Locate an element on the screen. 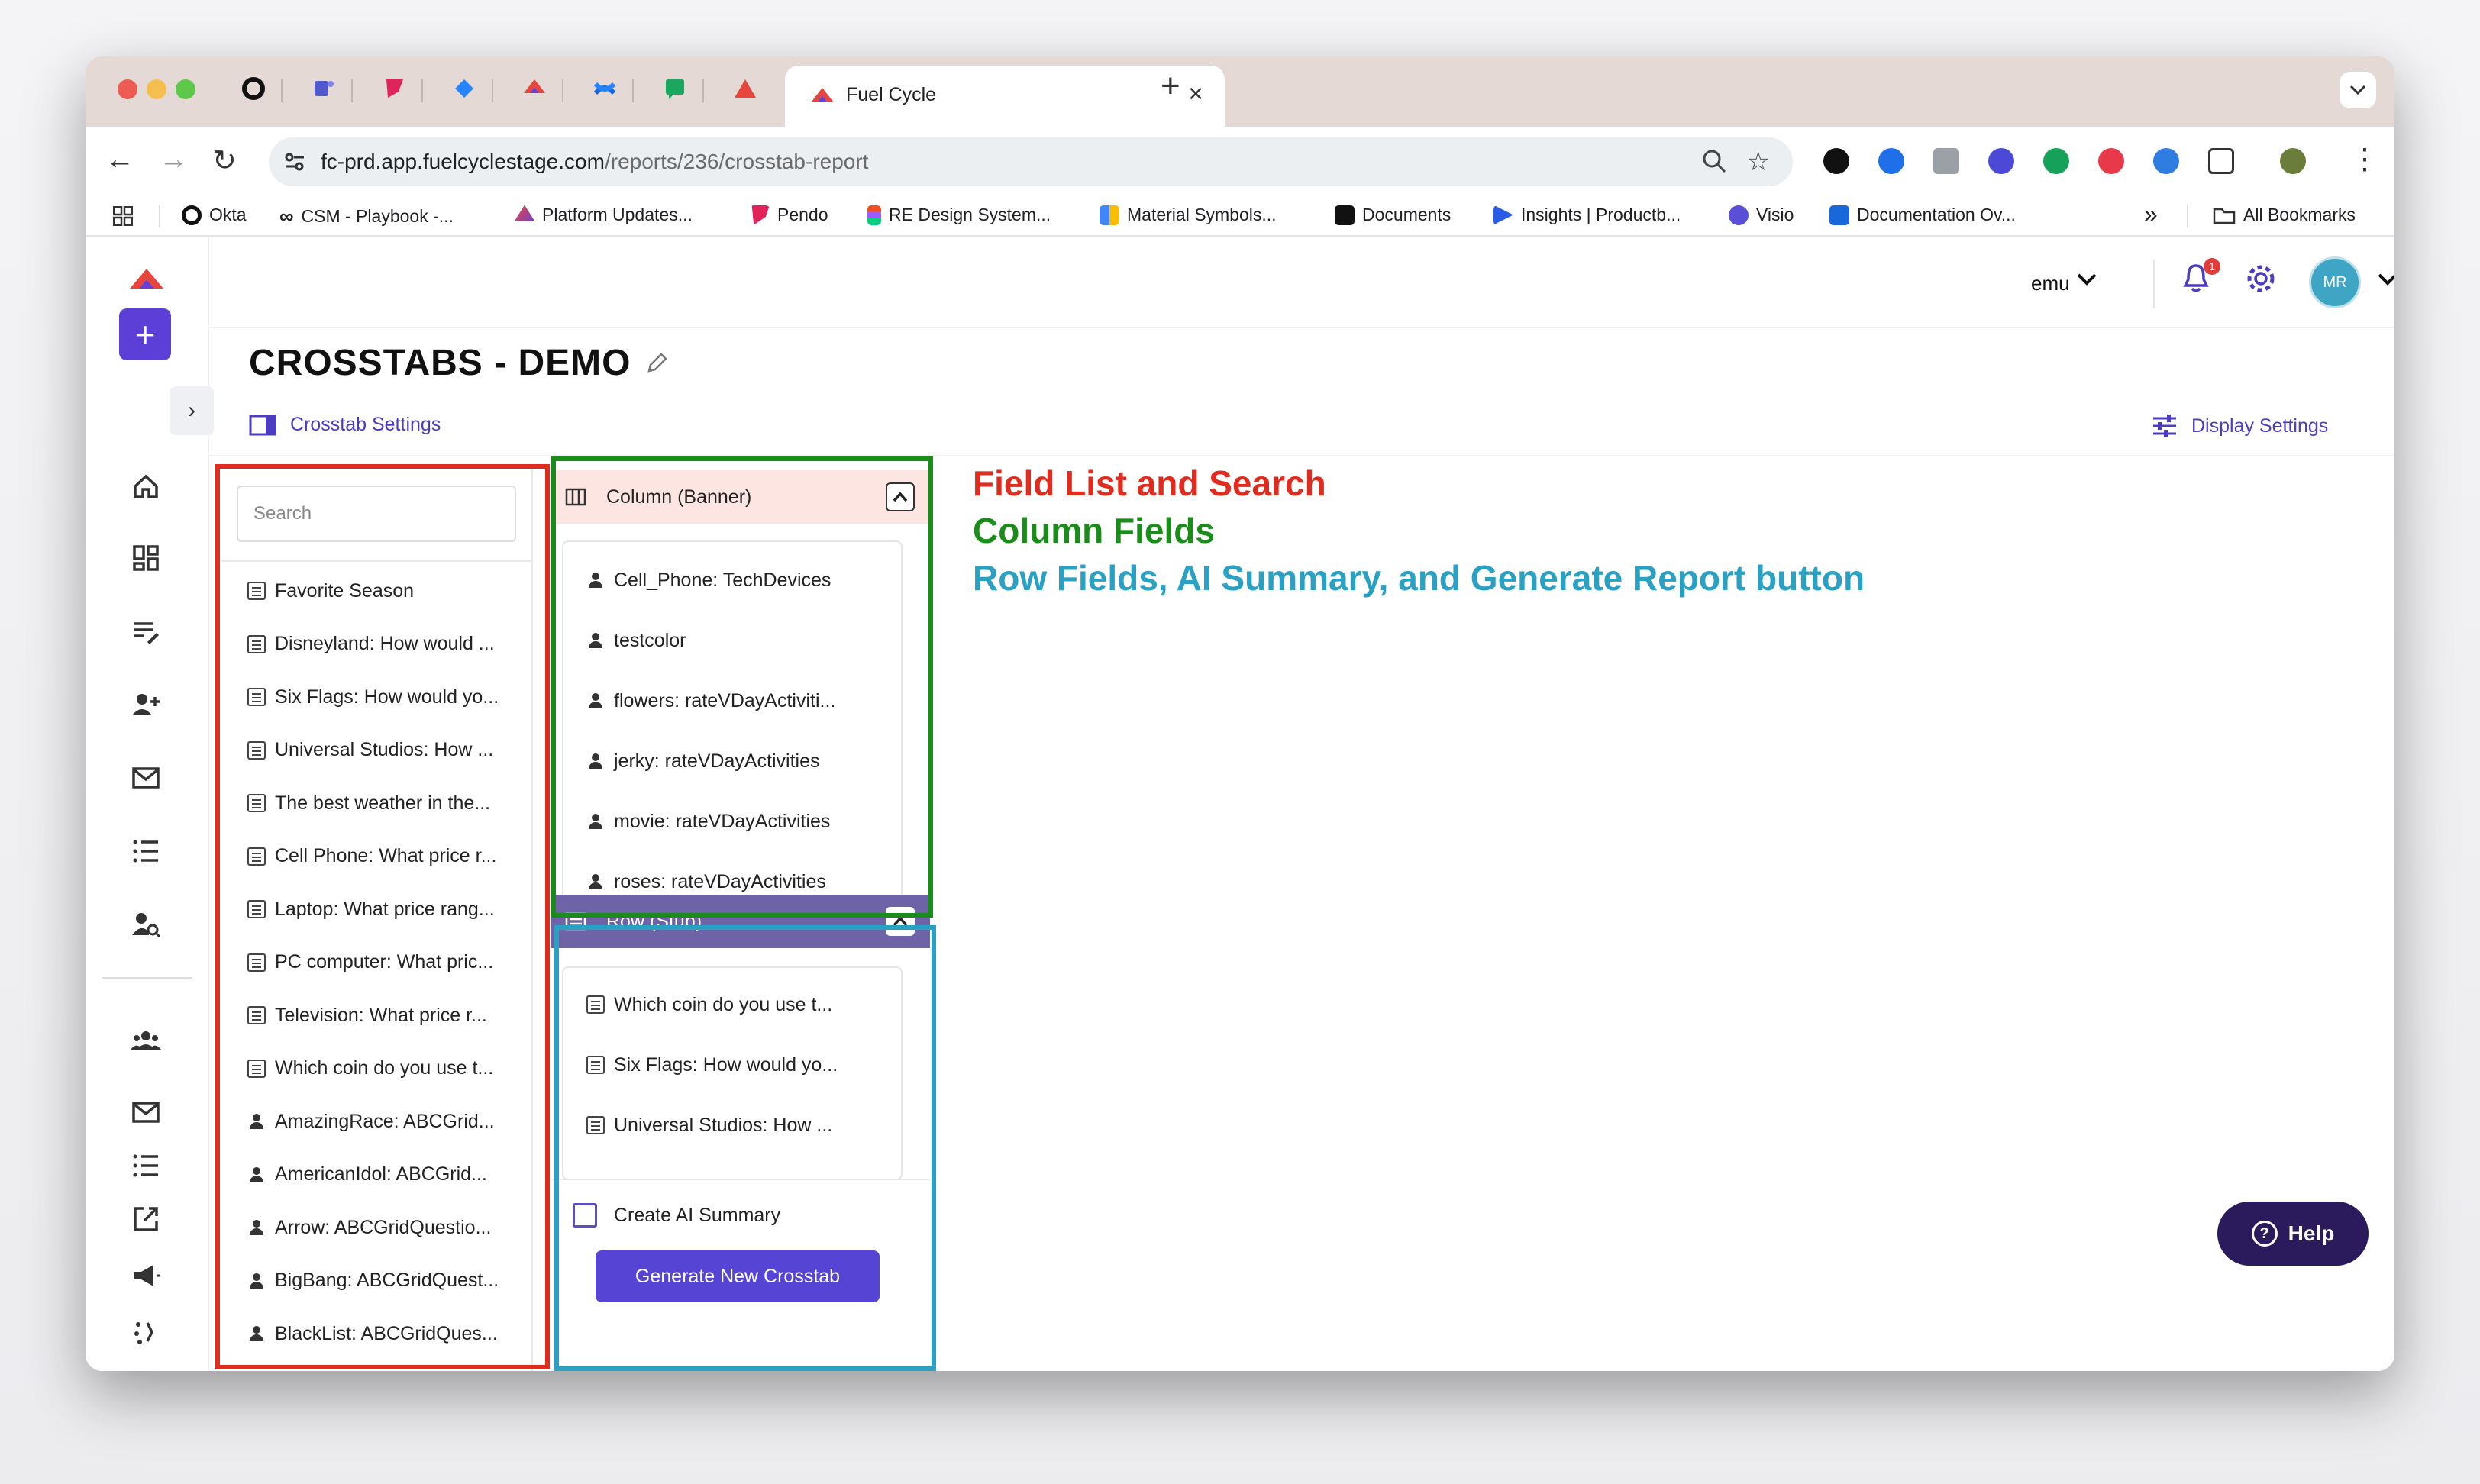  external-link-nav is located at coordinates (145, 1219).